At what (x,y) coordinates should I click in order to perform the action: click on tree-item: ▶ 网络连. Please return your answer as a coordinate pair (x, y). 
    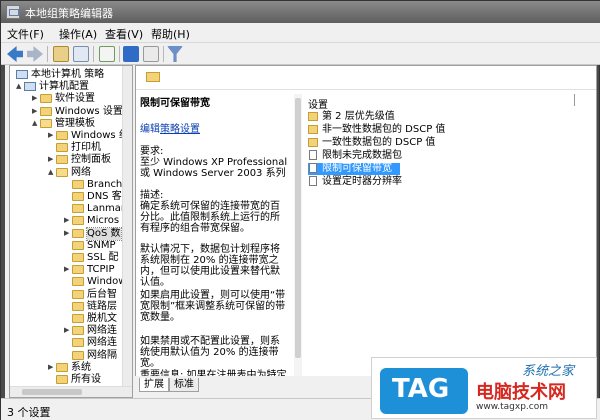
    Looking at the image, I should click on (66, 331).